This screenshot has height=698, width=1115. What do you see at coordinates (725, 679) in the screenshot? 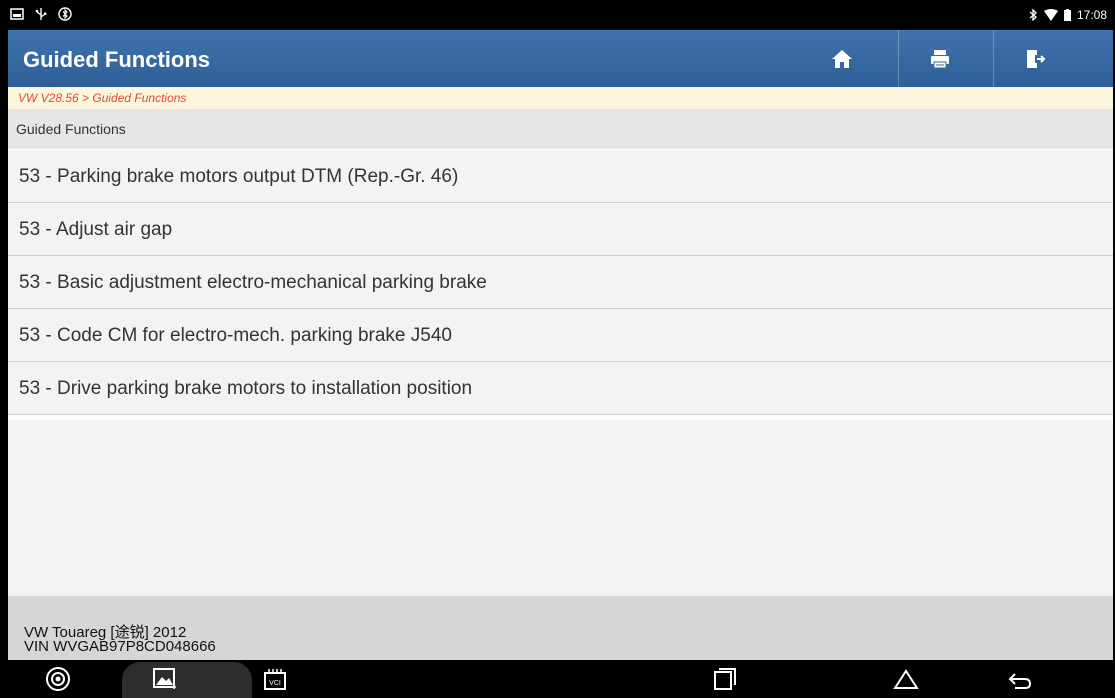
I see `recents-icon` at bounding box center [725, 679].